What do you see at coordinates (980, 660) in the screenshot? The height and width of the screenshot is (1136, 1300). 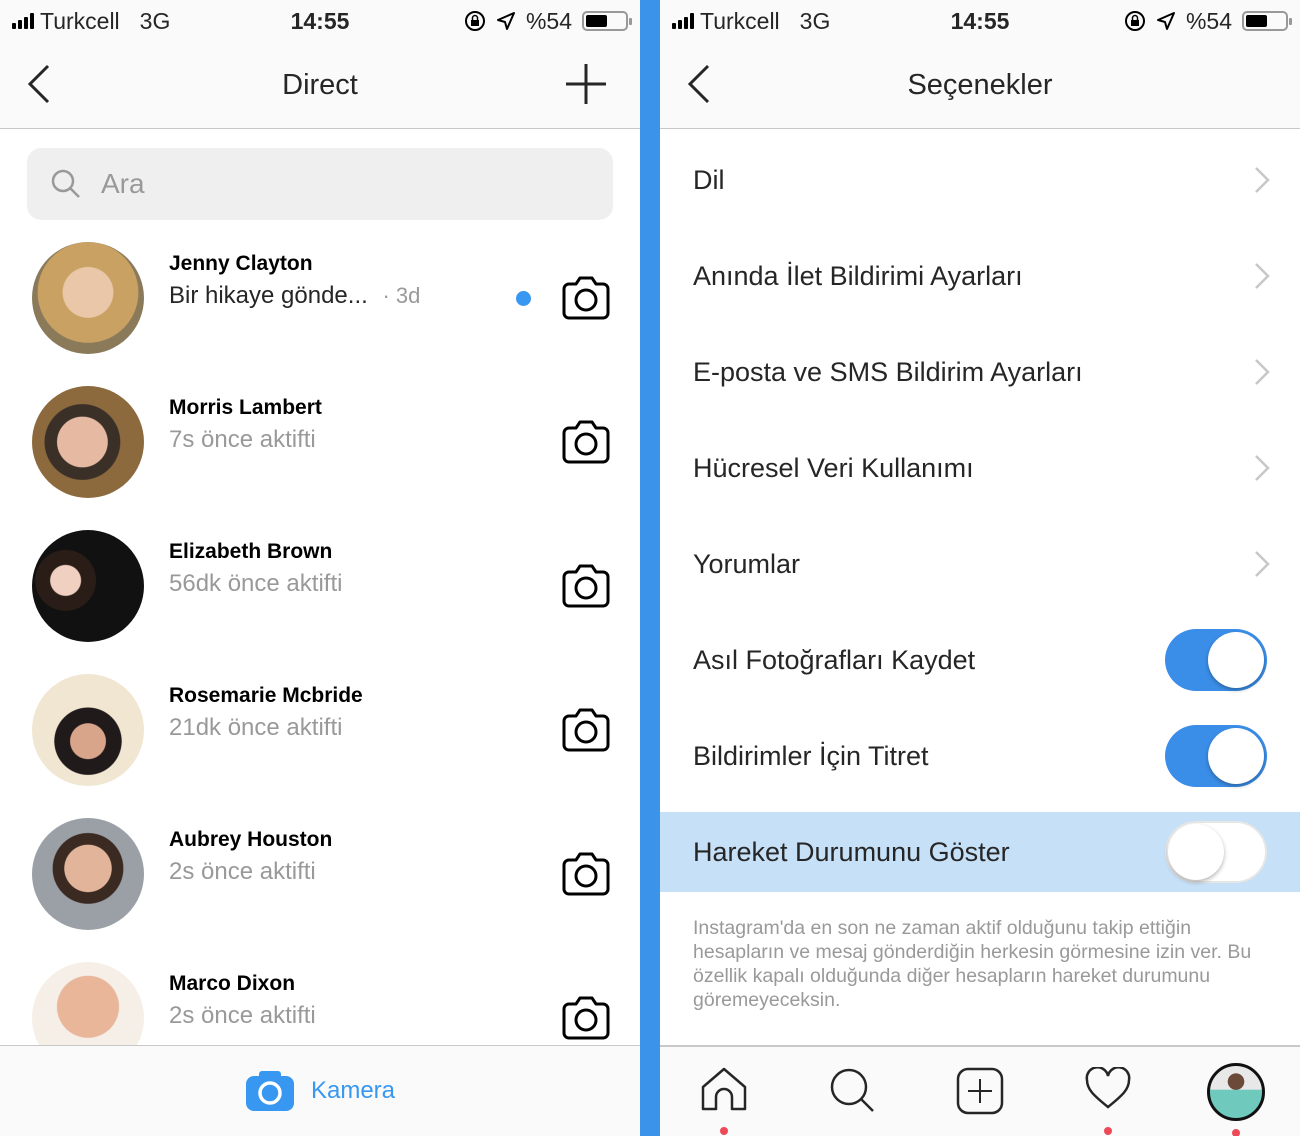 I see `option-row: Asıl Fotoğrafları Kaydet` at bounding box center [980, 660].